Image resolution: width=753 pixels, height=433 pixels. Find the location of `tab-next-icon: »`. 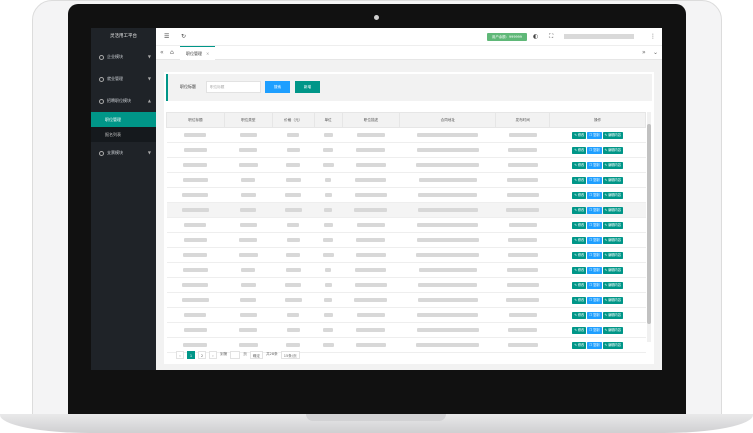

tab-next-icon: » is located at coordinates (644, 52).